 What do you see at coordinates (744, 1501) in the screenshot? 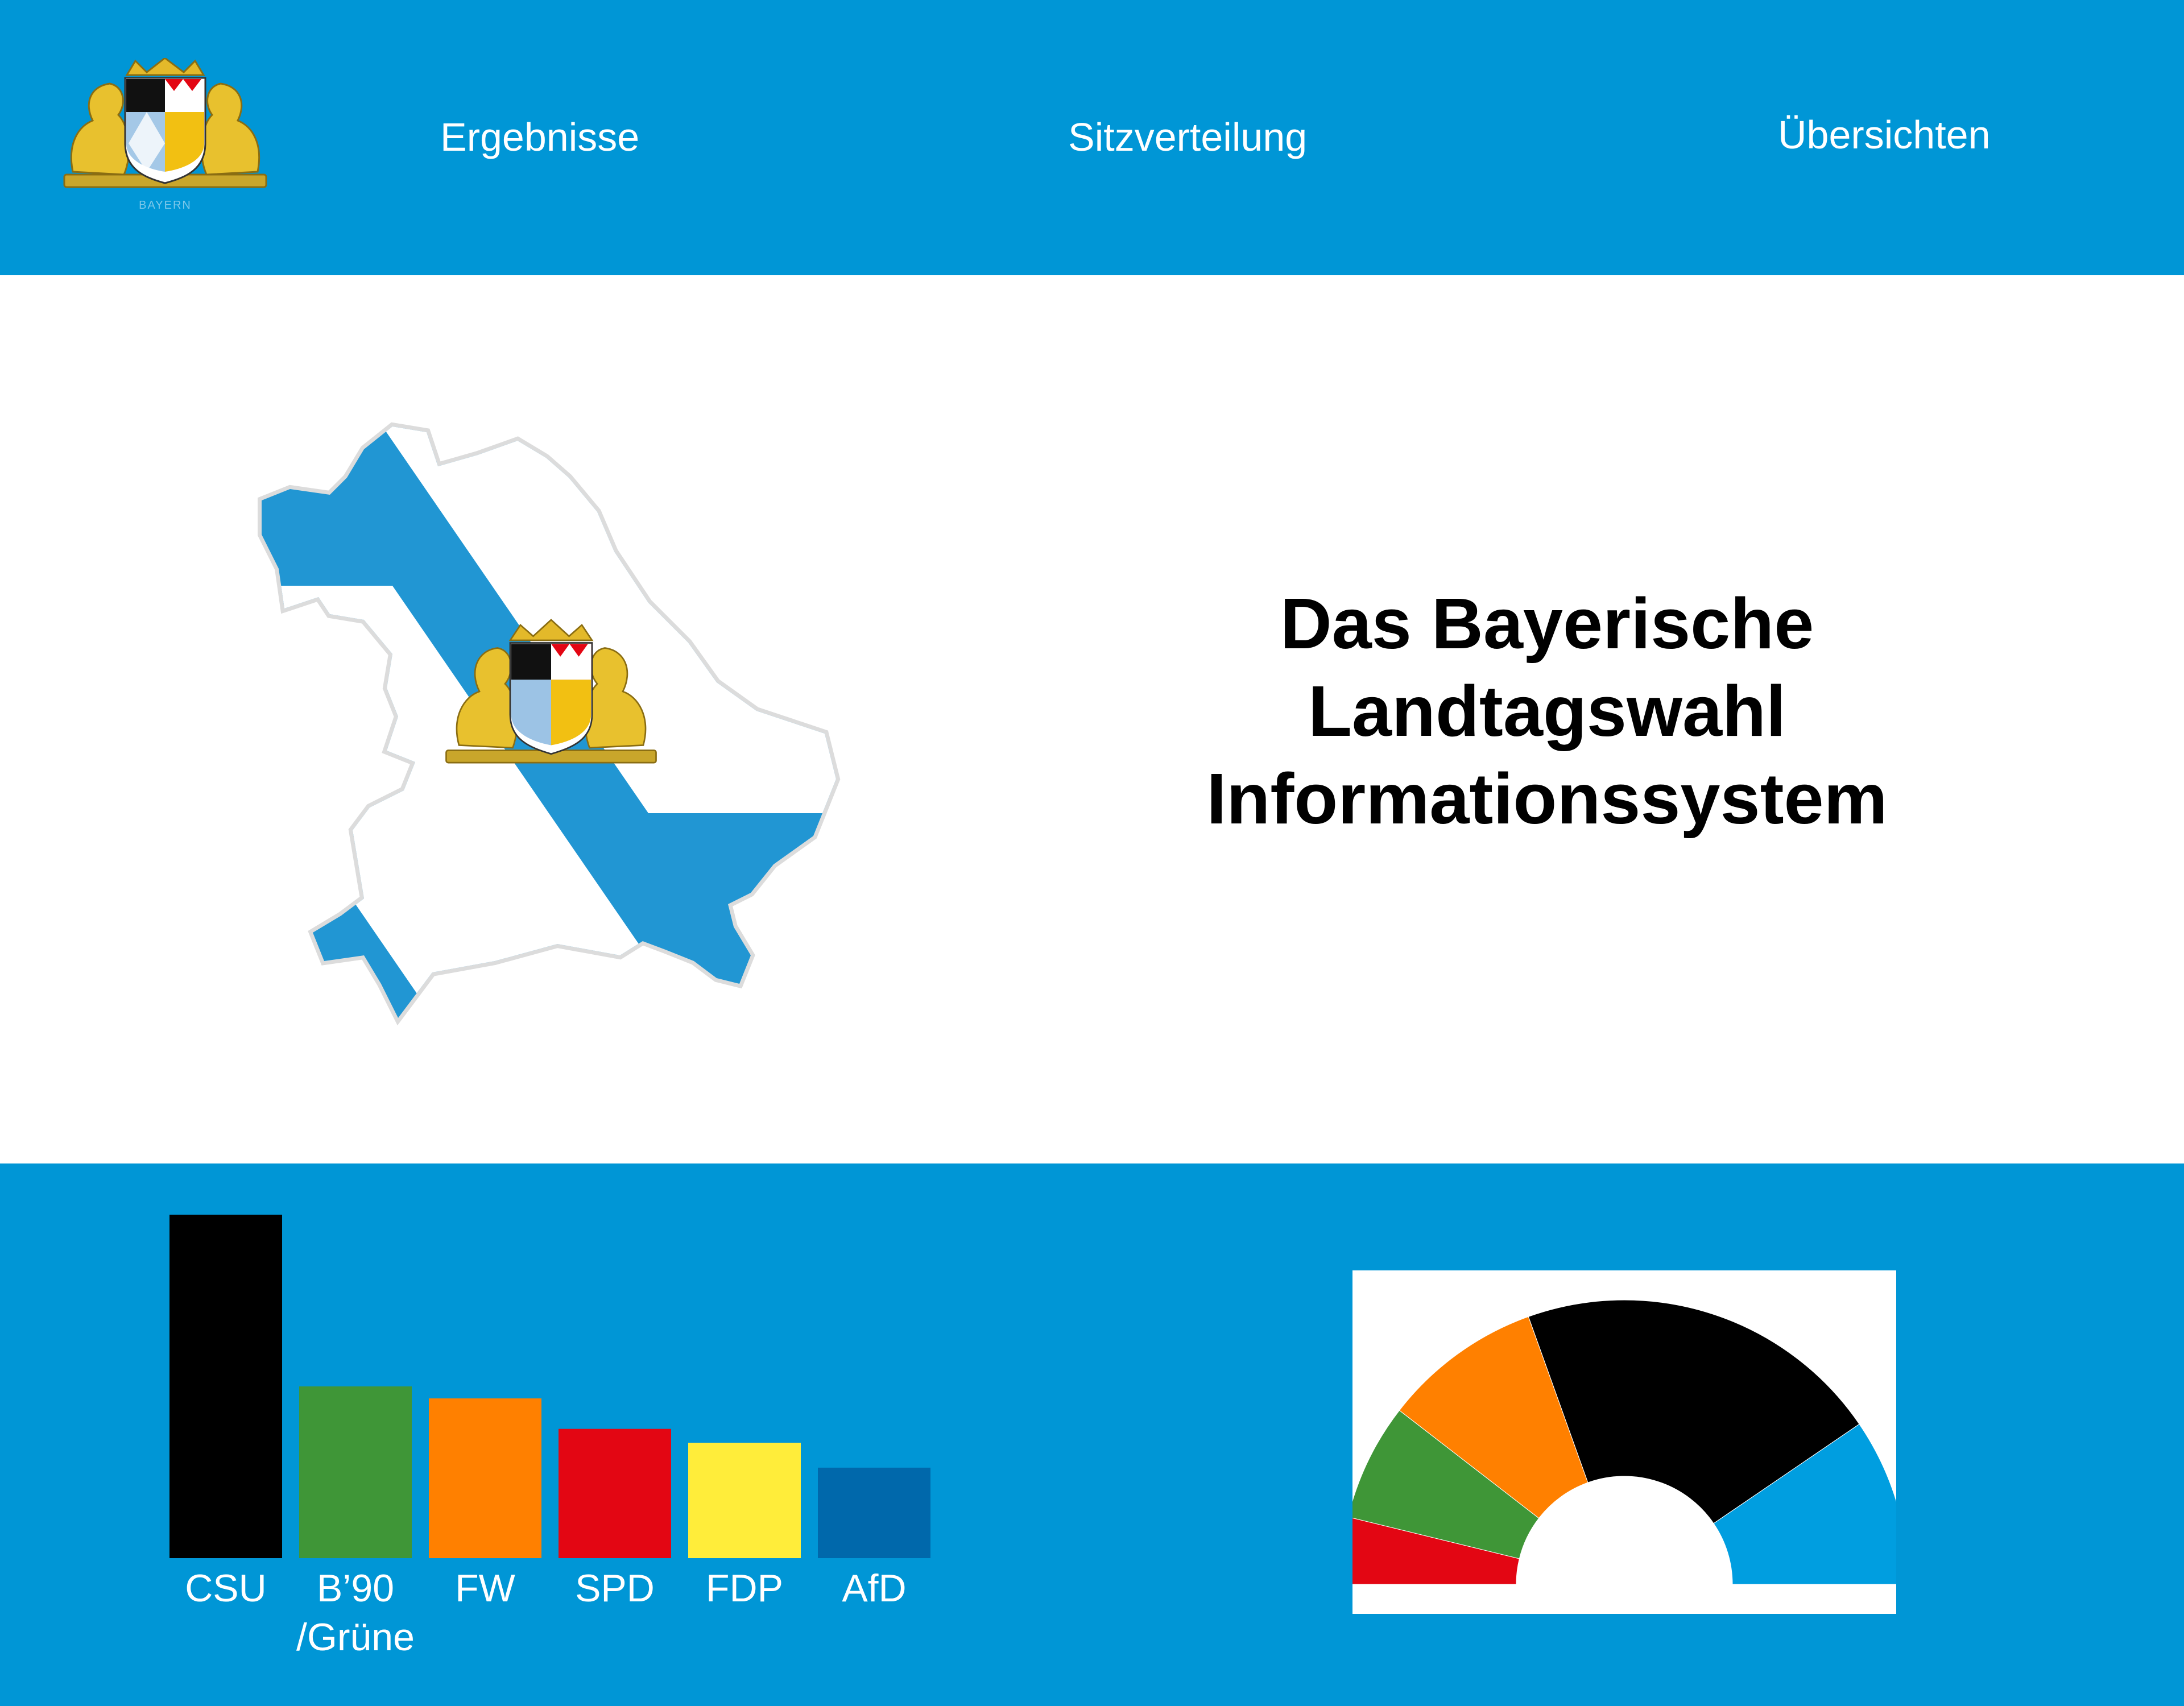
I see `bar-fdp` at bounding box center [744, 1501].